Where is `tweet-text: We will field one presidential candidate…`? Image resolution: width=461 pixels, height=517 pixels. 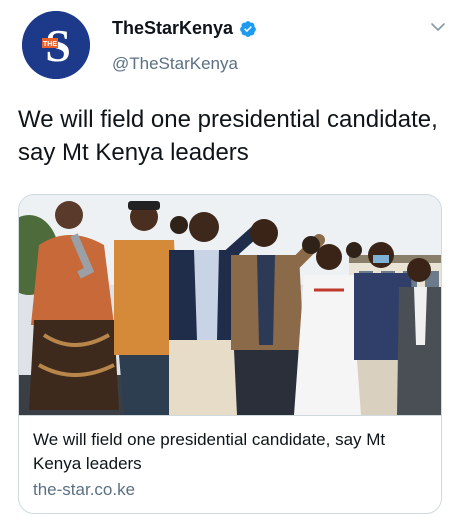
tweet-text: We will field one presidential candidate… is located at coordinates (228, 136).